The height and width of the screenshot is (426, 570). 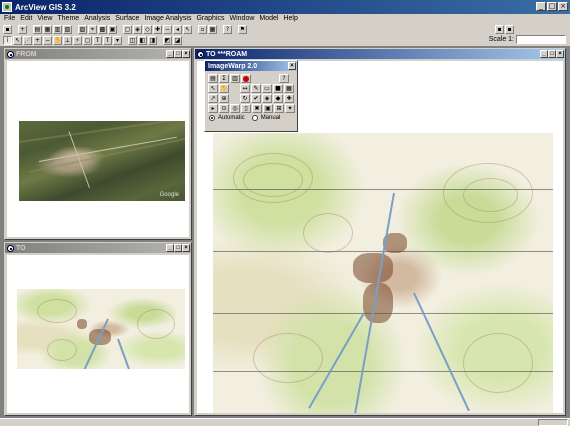 What do you see at coordinates (44, 18) in the screenshot?
I see `menu-view: View` at bounding box center [44, 18].